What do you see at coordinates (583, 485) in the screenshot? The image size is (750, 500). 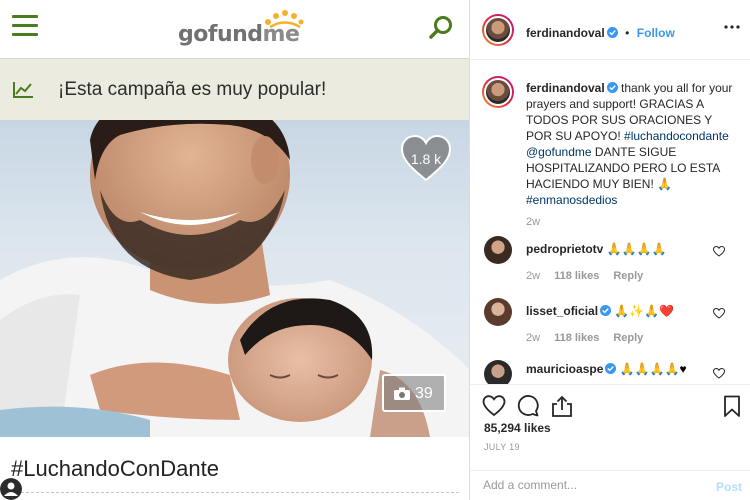 I see `comment-input` at bounding box center [583, 485].